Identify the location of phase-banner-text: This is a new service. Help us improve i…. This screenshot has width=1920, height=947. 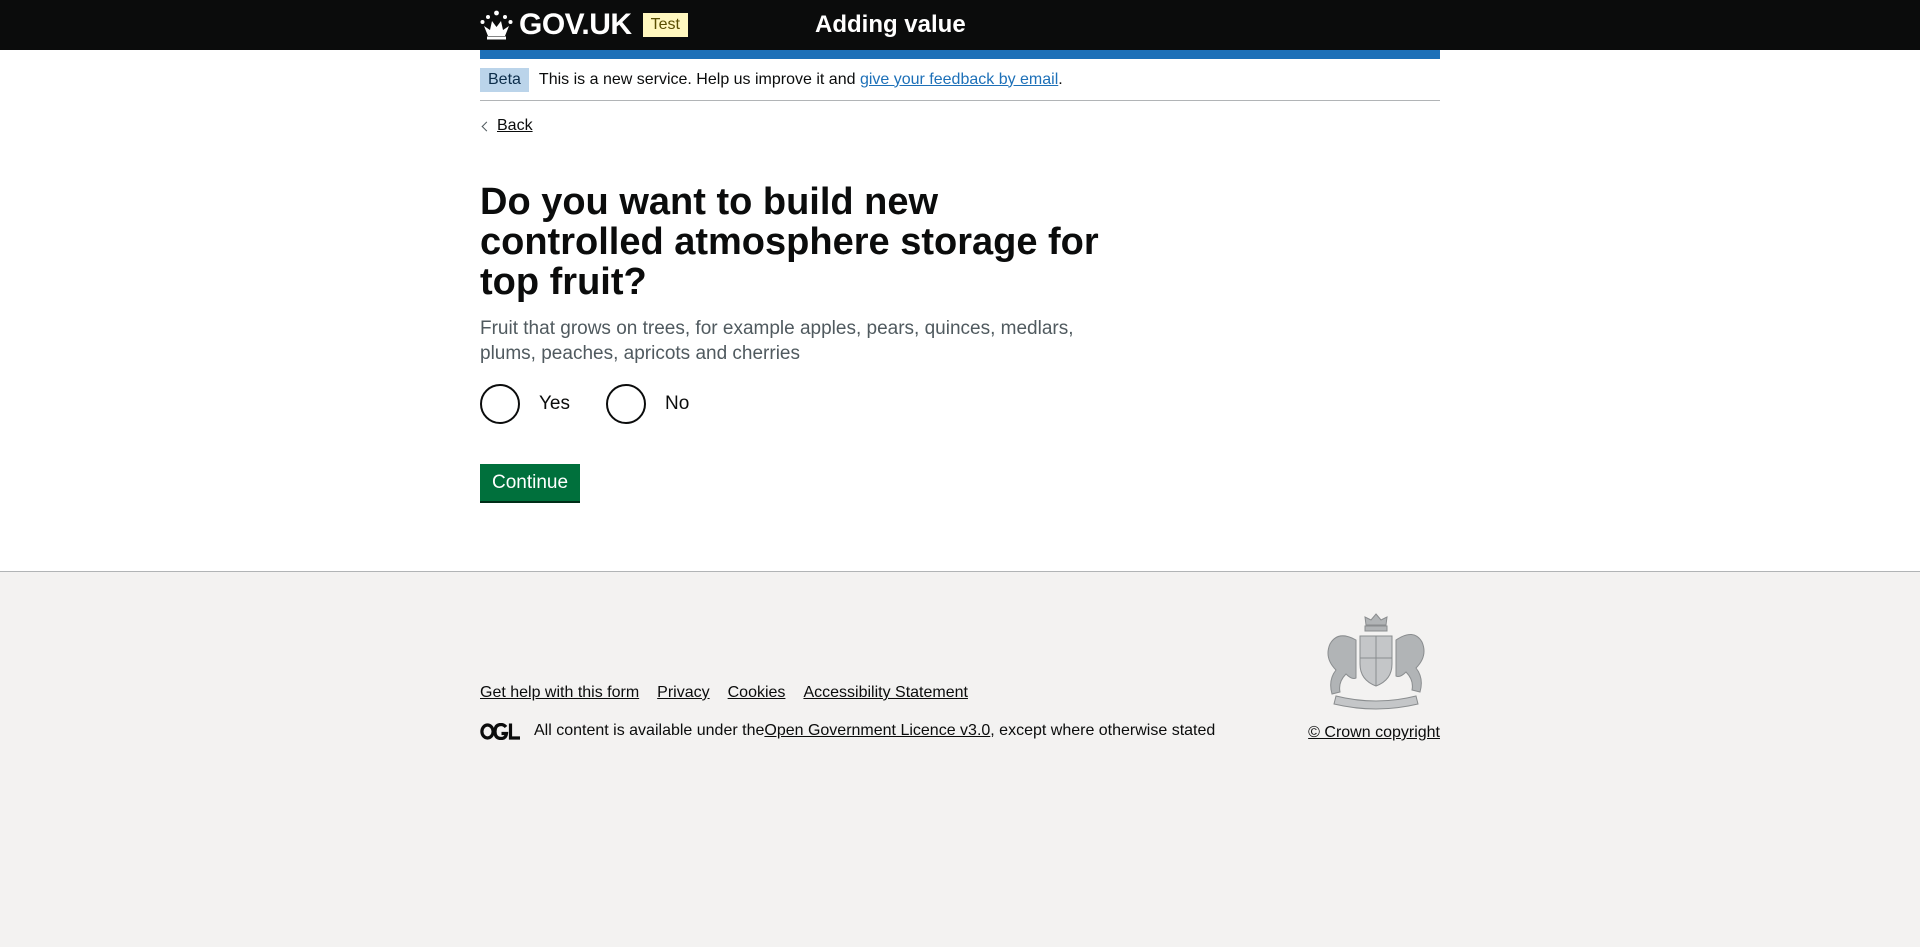
(801, 80).